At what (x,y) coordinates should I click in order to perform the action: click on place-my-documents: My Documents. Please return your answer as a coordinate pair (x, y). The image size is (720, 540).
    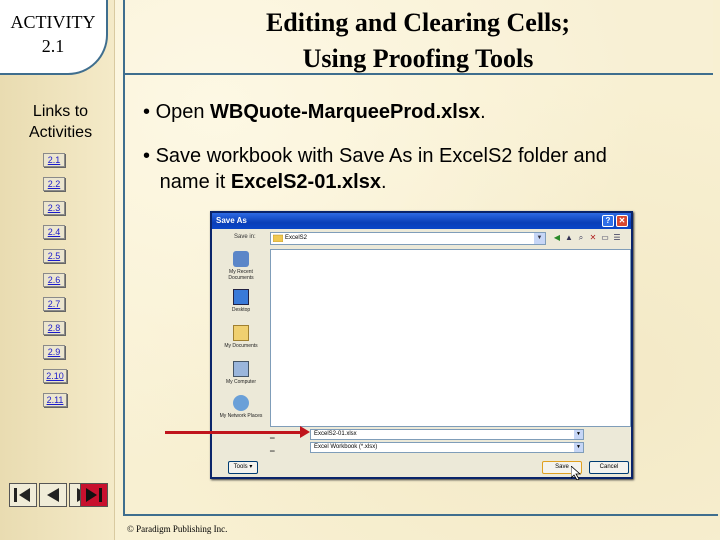
    Looking at the image, I should click on (241, 337).